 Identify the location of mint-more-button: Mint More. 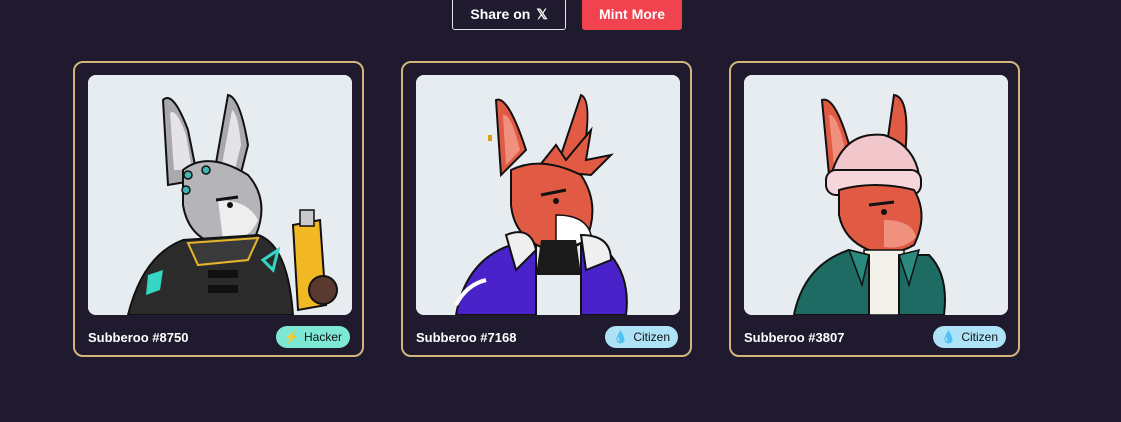
(632, 15).